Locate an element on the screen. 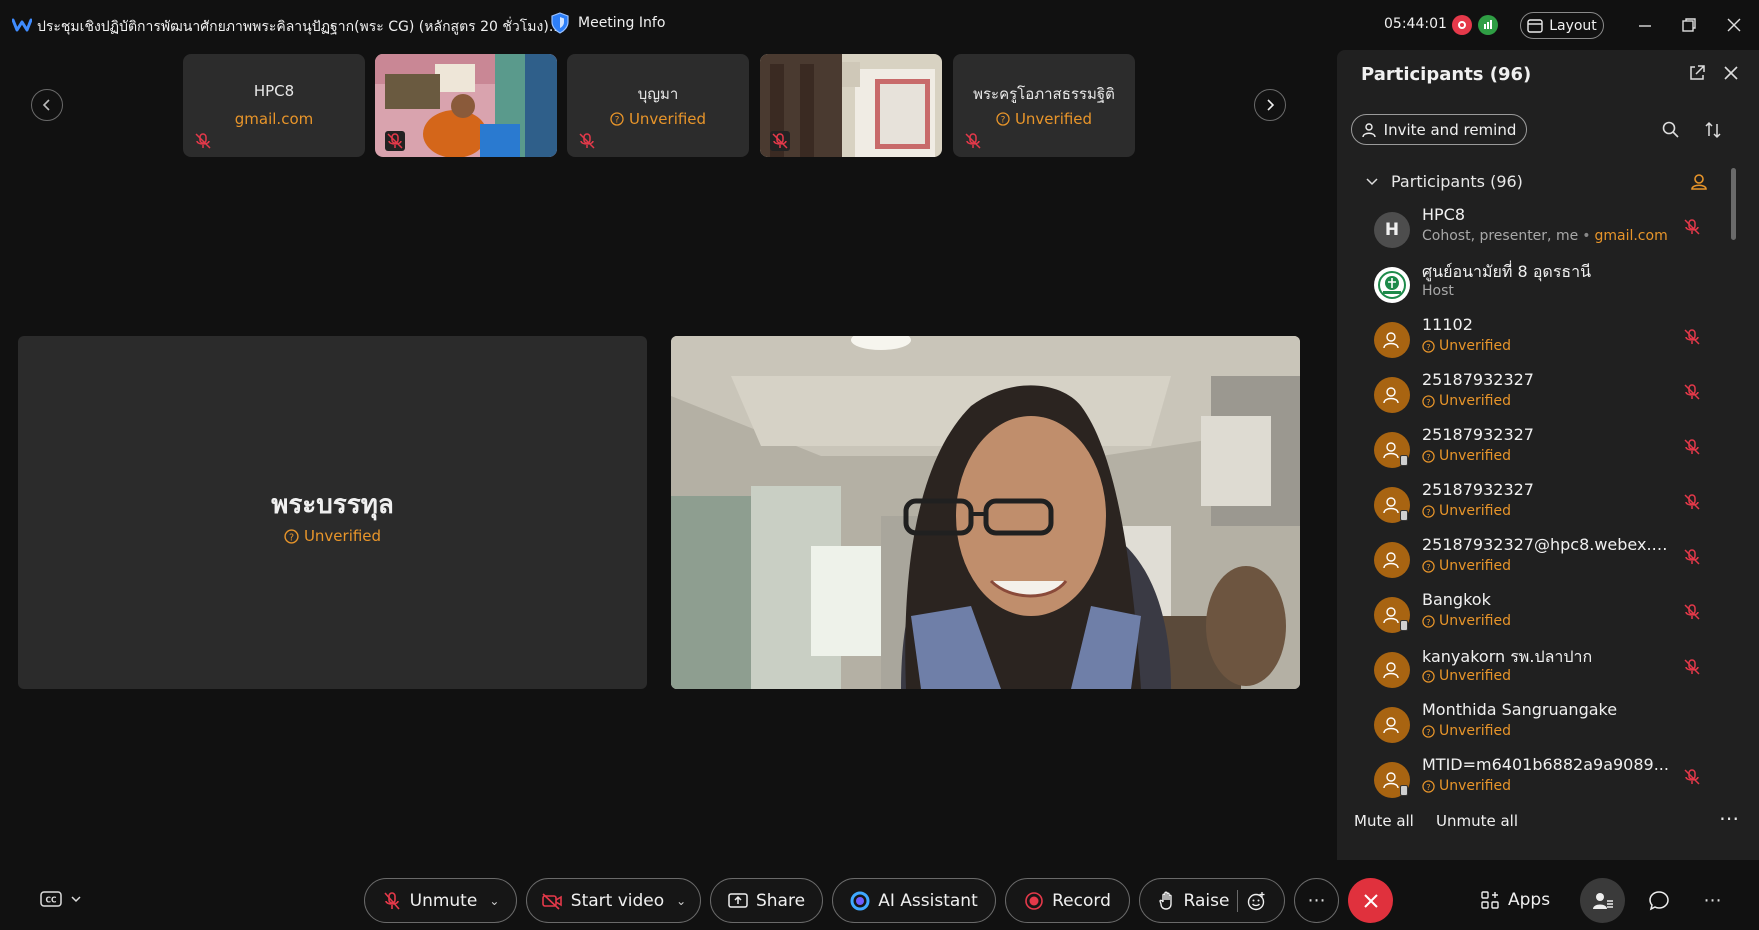  health-center-logo-icon is located at coordinates (1392, 285).